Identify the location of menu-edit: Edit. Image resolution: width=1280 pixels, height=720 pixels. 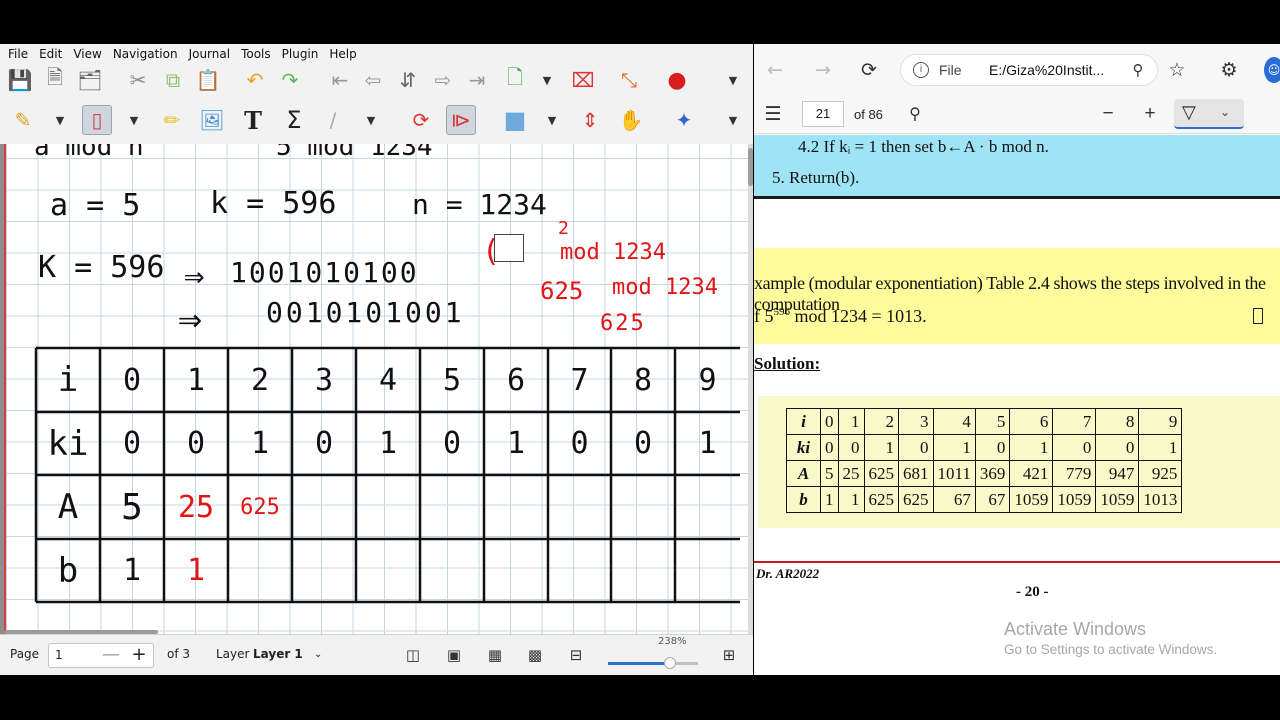
(50, 54).